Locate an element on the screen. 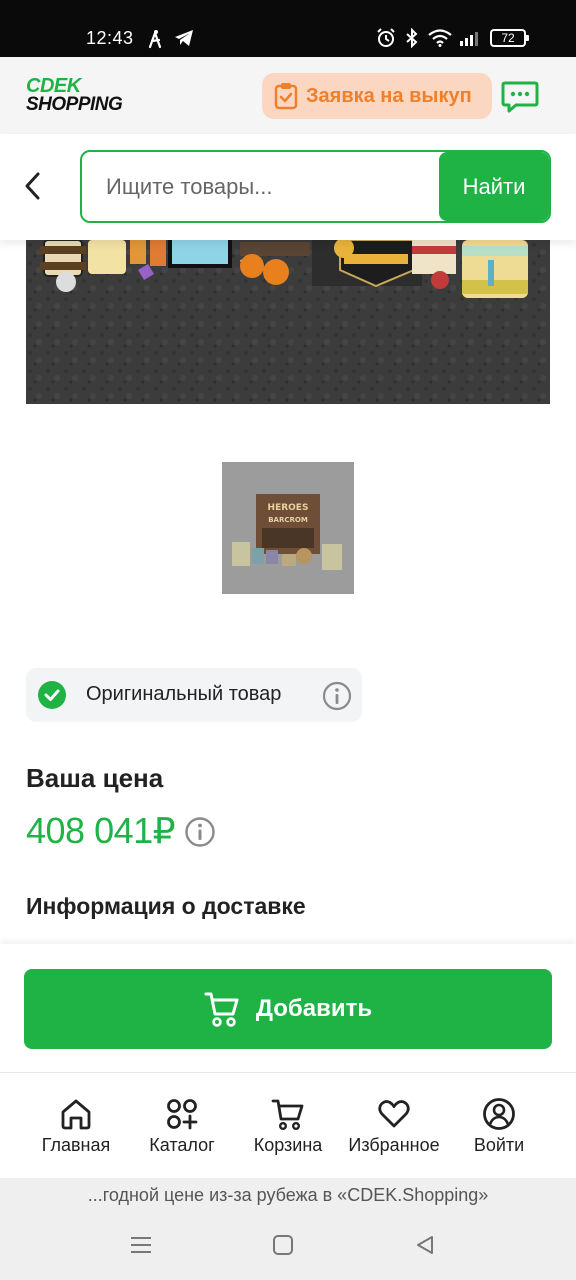 The height and width of the screenshot is (1280, 576). add-to-cart-button: Добавить is located at coordinates (288, 1009).